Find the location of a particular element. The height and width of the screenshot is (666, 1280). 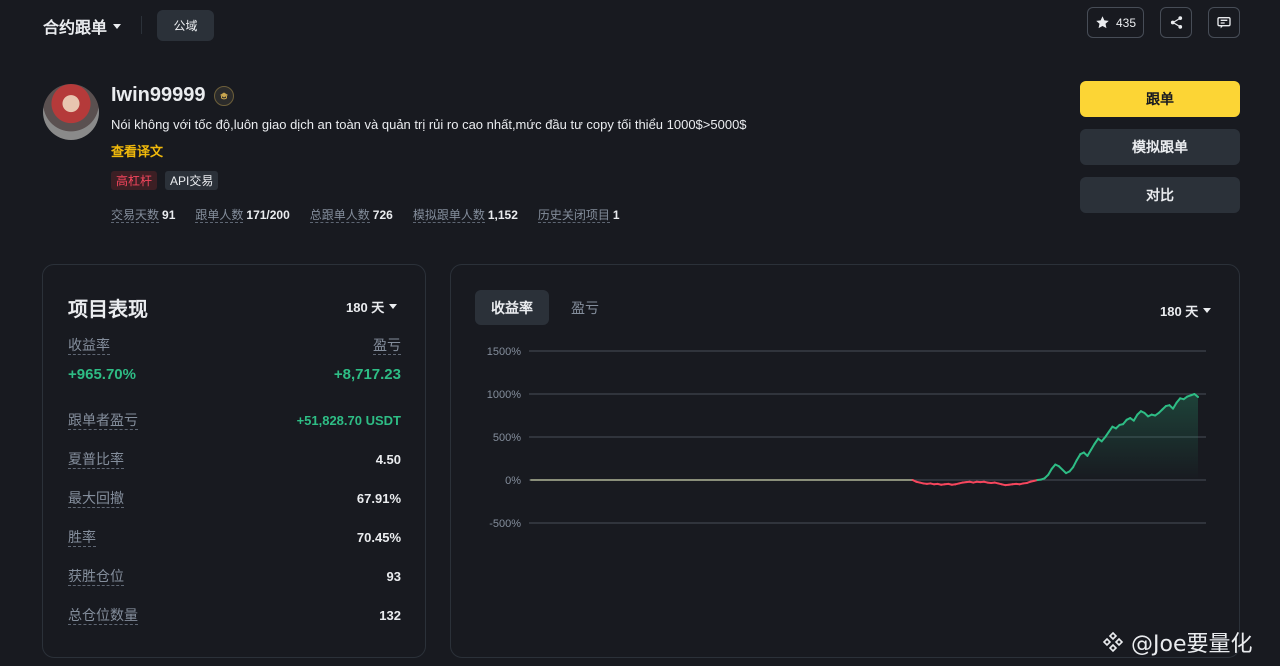

max-drawdown-label: 最大回撤 is located at coordinates (96, 499).